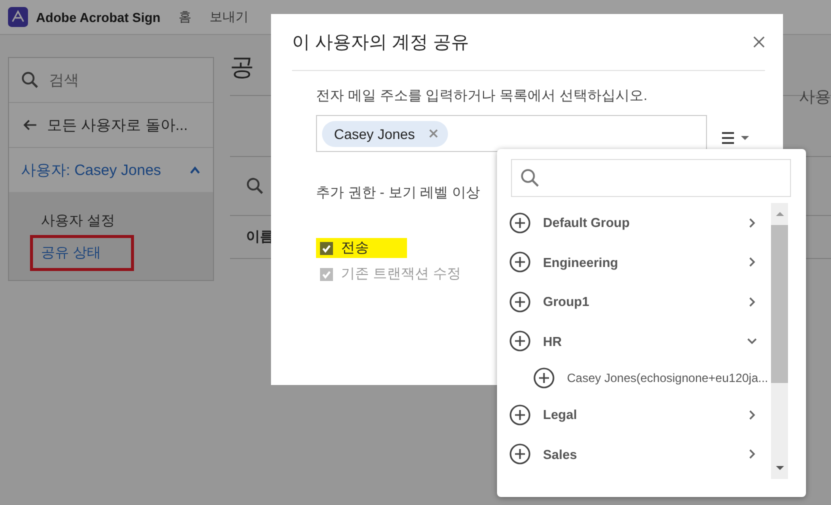 The height and width of the screenshot is (505, 831). I want to click on column-header: 사용, so click(815, 98).